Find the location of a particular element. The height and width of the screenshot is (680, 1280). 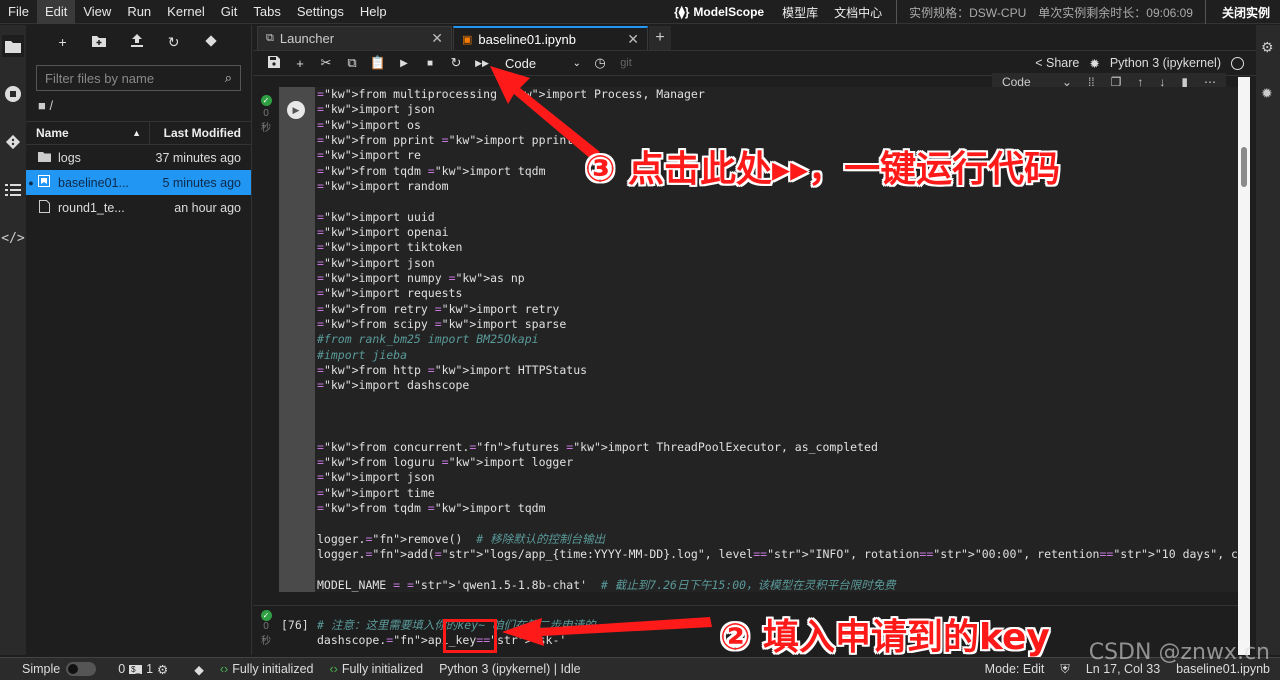

watermark: CSDN @znwx.cn is located at coordinates (1179, 652).